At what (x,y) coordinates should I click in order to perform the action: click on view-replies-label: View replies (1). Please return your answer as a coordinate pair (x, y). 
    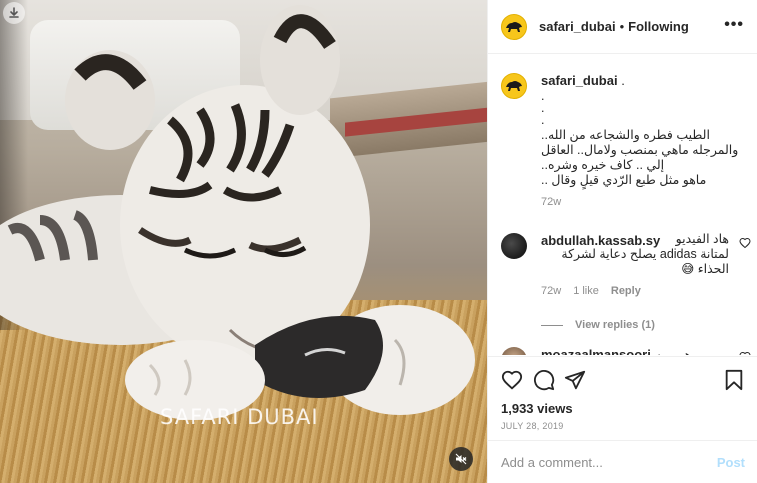
    Looking at the image, I should click on (615, 325).